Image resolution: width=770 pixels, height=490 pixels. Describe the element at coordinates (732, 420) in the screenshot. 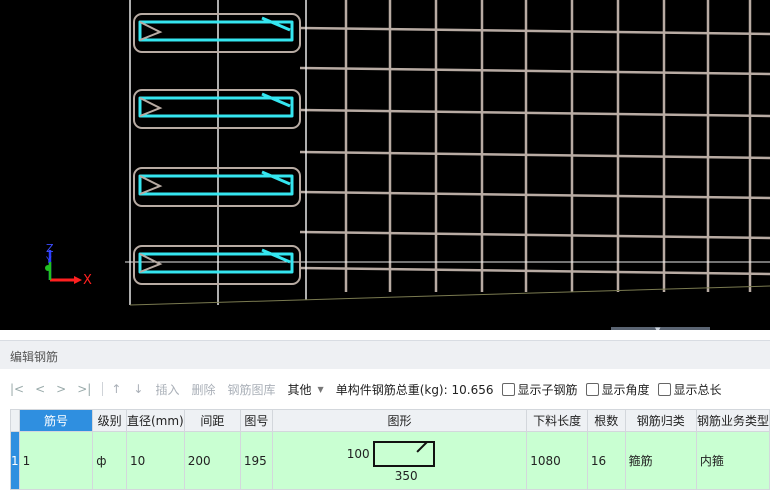

I see `col-header-business-type: 钢筋业务类型` at that location.